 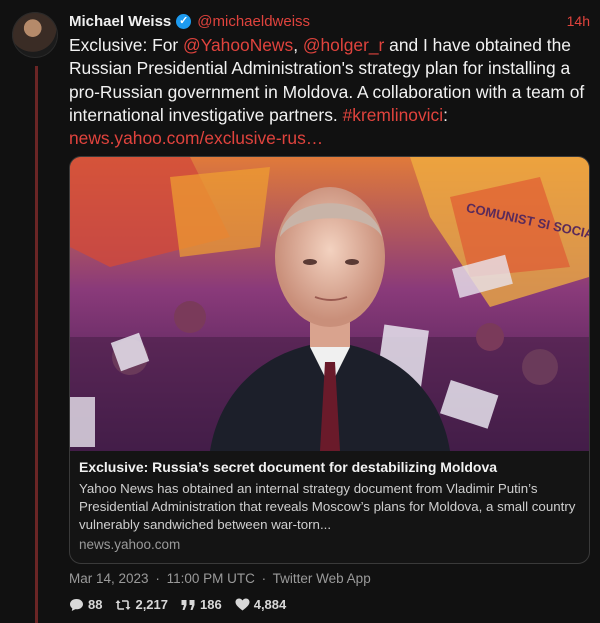 I want to click on retweet-arrows-icon, so click(x=123, y=604).